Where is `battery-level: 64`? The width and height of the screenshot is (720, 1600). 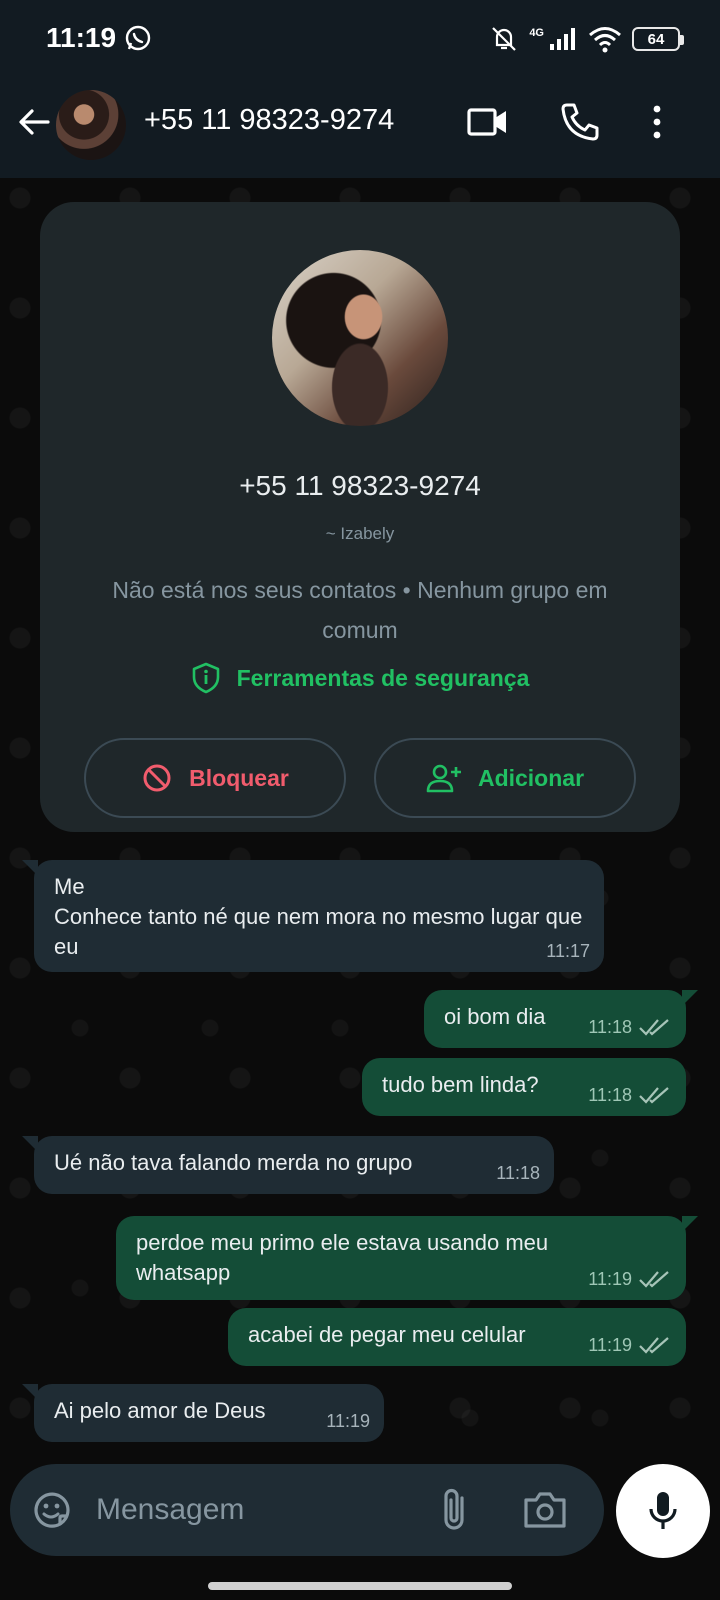
battery-level: 64 is located at coordinates (656, 39).